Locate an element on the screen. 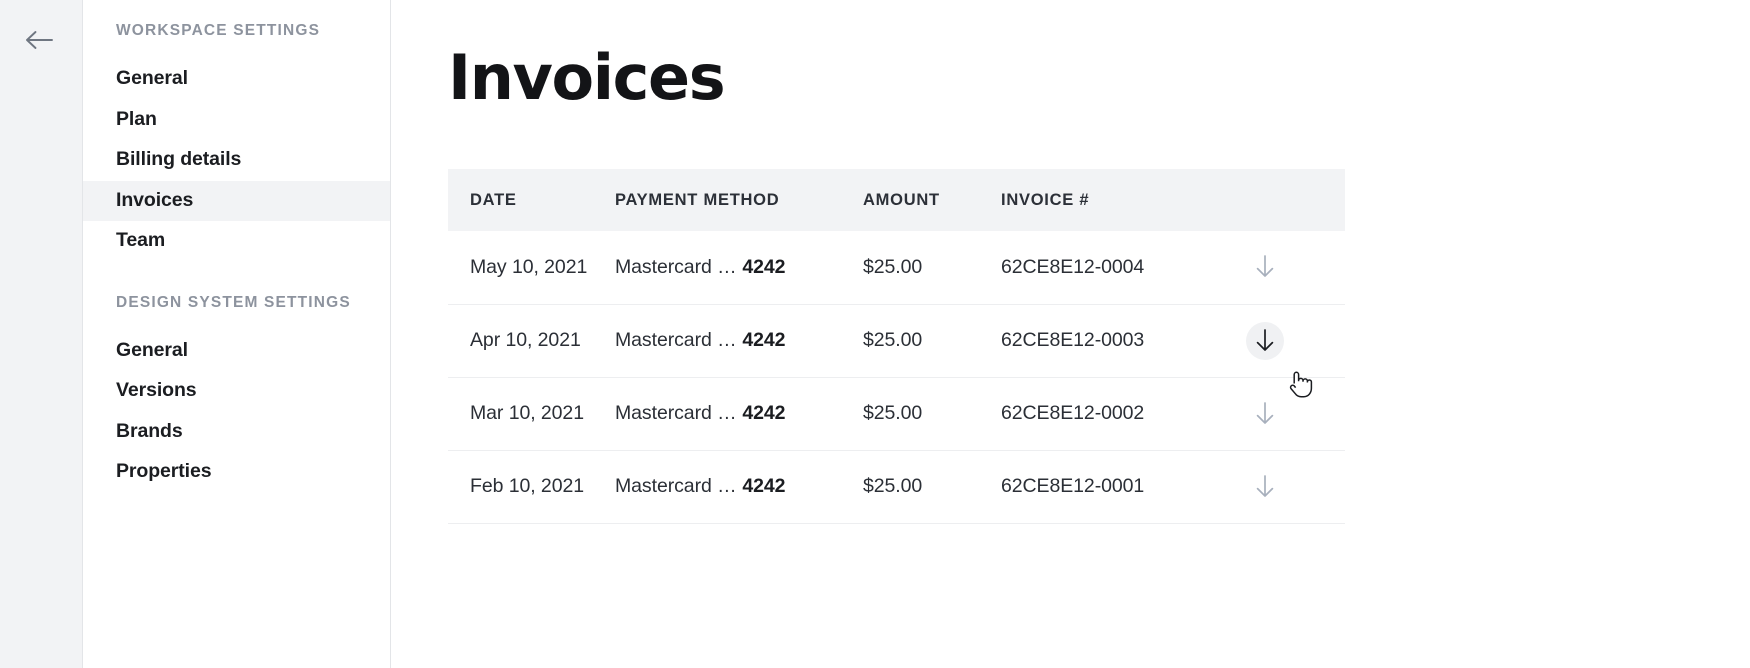 This screenshot has width=1750, height=668. cell-invoice-number: 62CE8E12-0003 is located at coordinates (1123, 341).